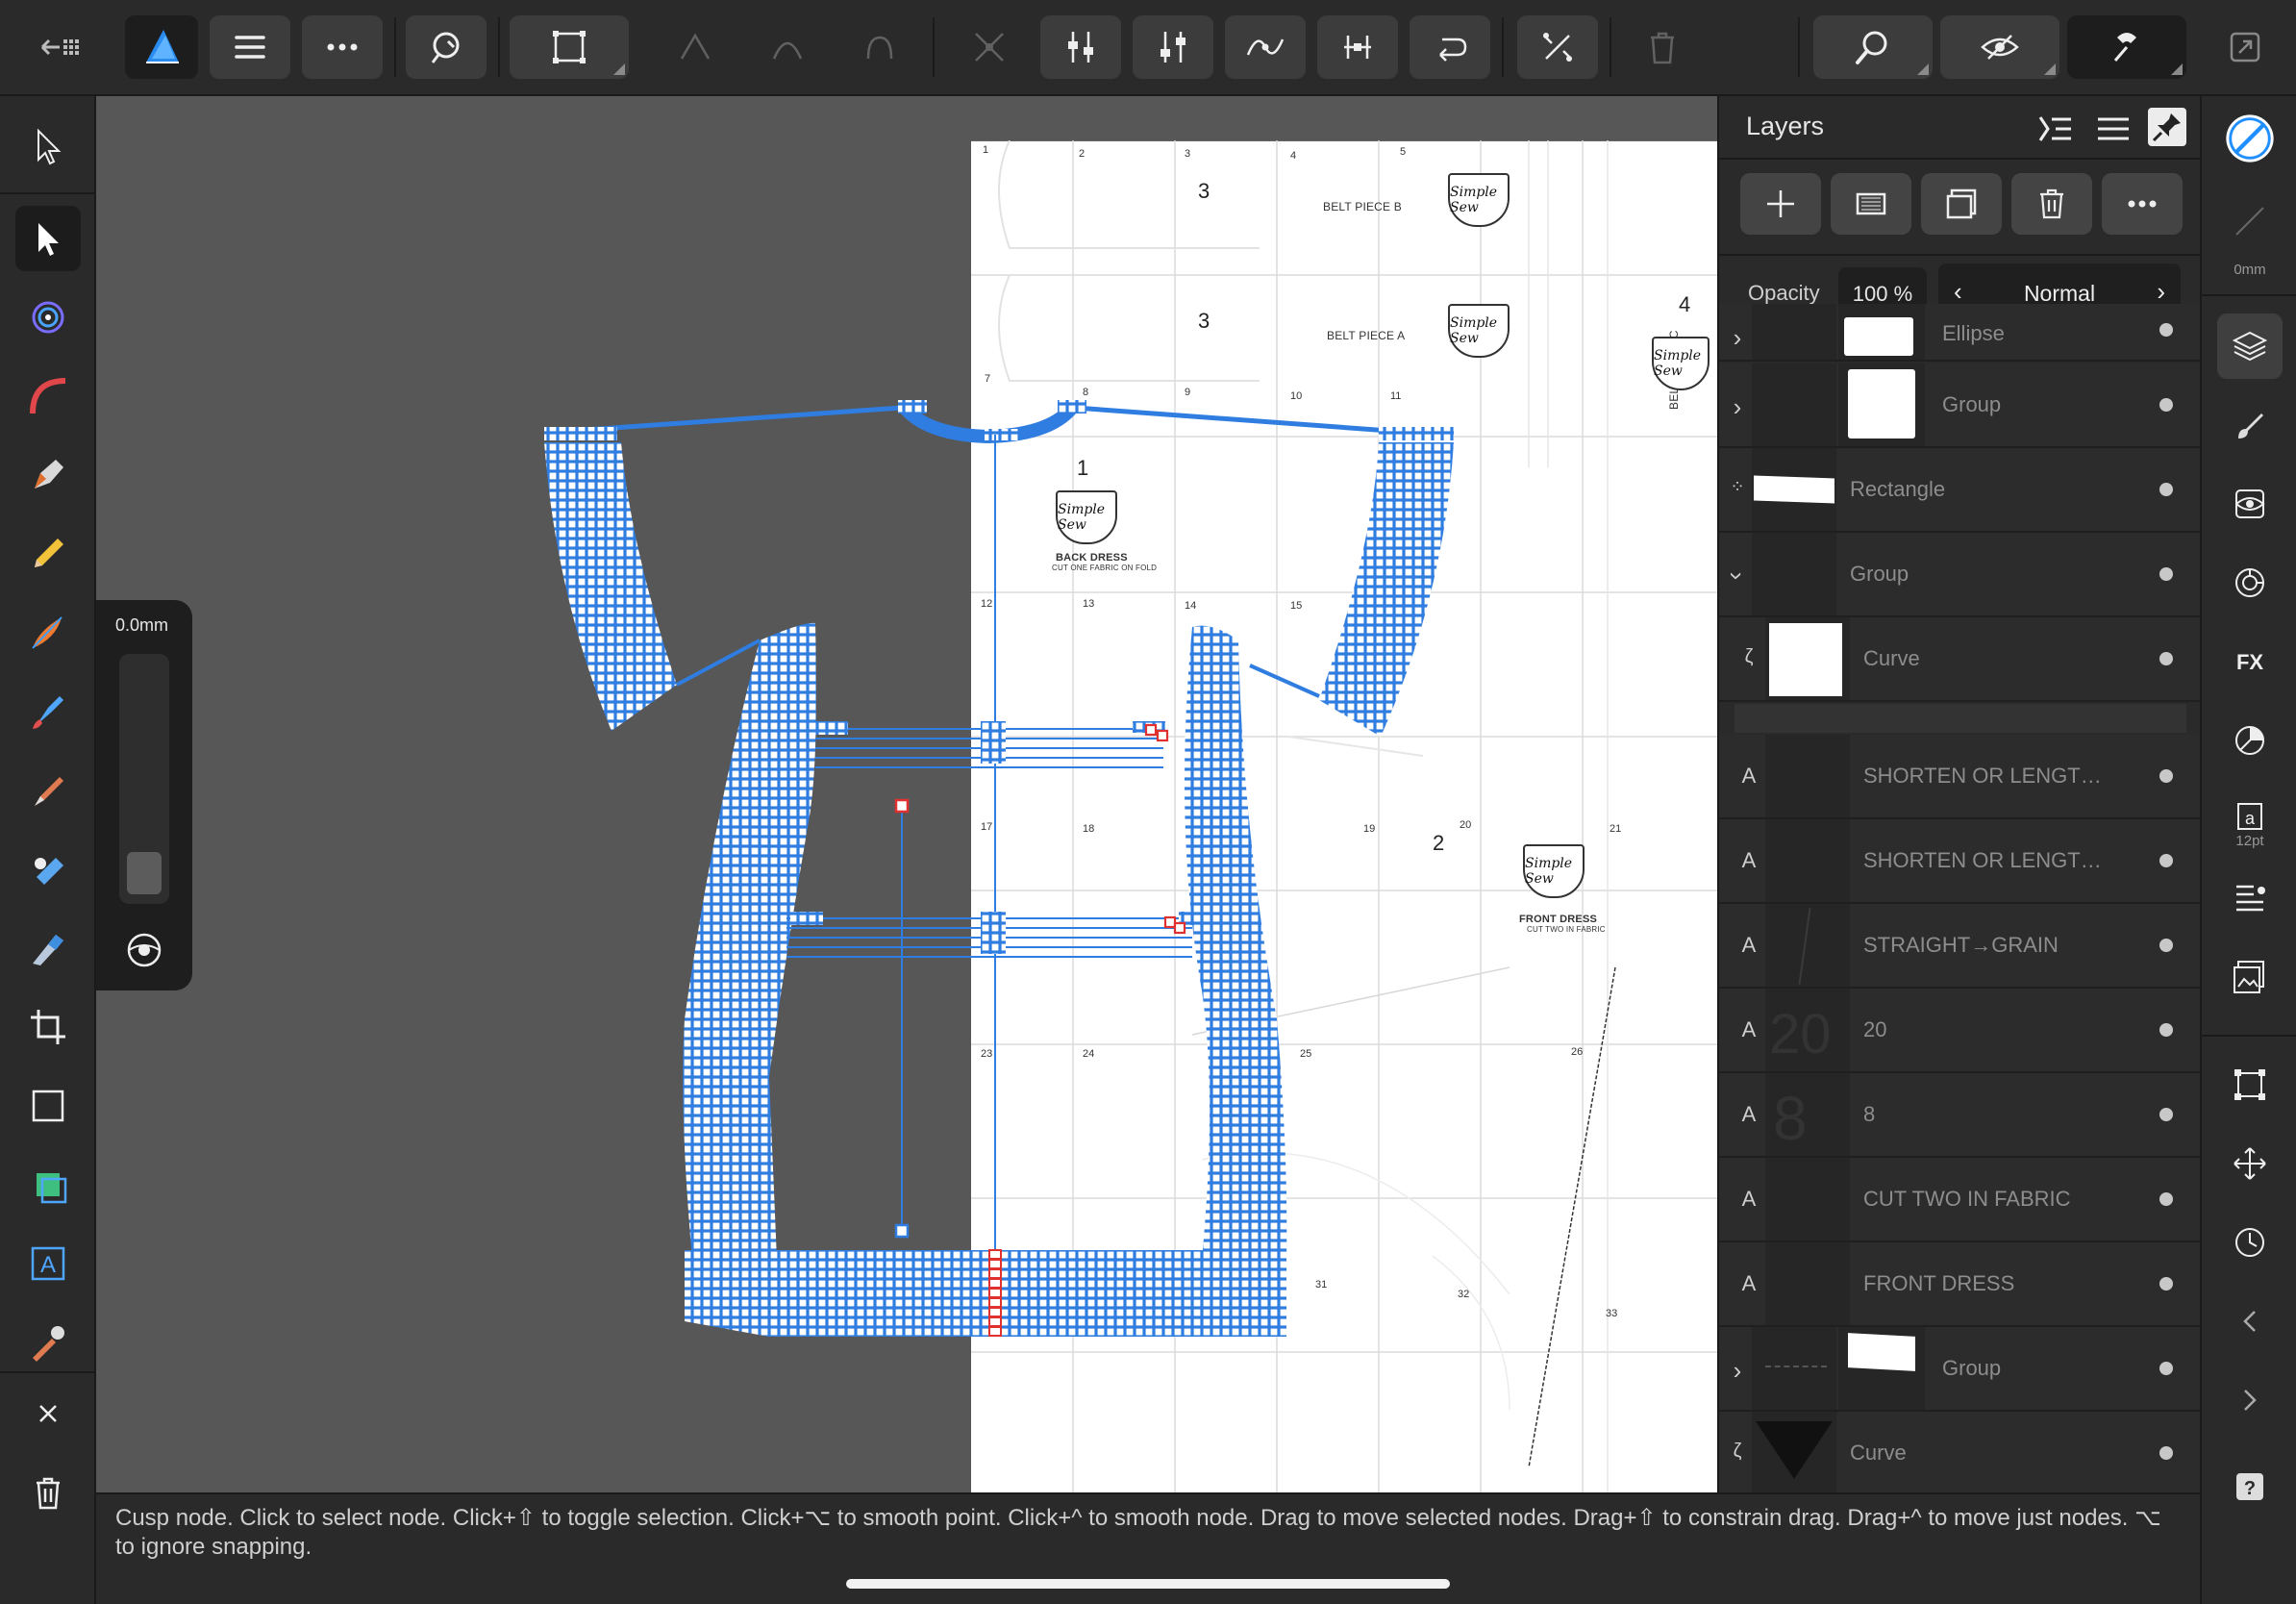 The width and height of the screenshot is (2296, 1604). I want to click on fill-tool, so click(48, 711).